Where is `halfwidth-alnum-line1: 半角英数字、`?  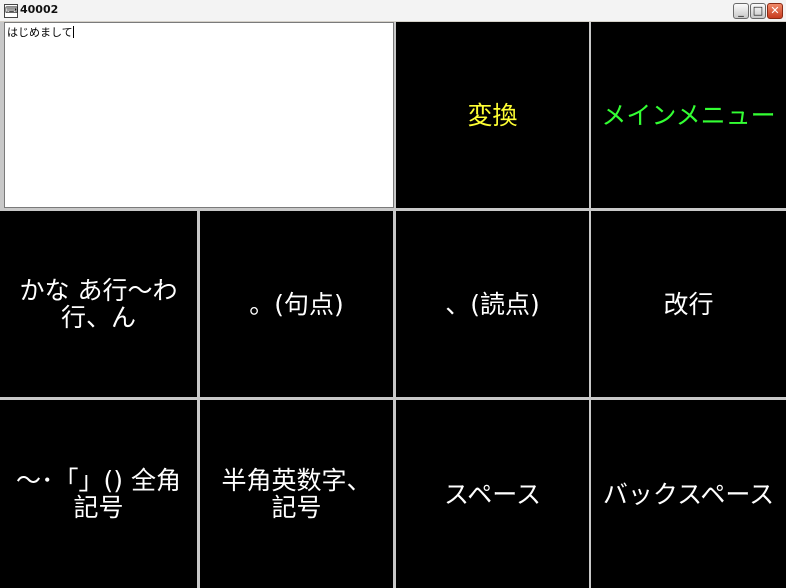
halfwidth-alnum-line1: 半角英数字、 is located at coordinates (296, 480).